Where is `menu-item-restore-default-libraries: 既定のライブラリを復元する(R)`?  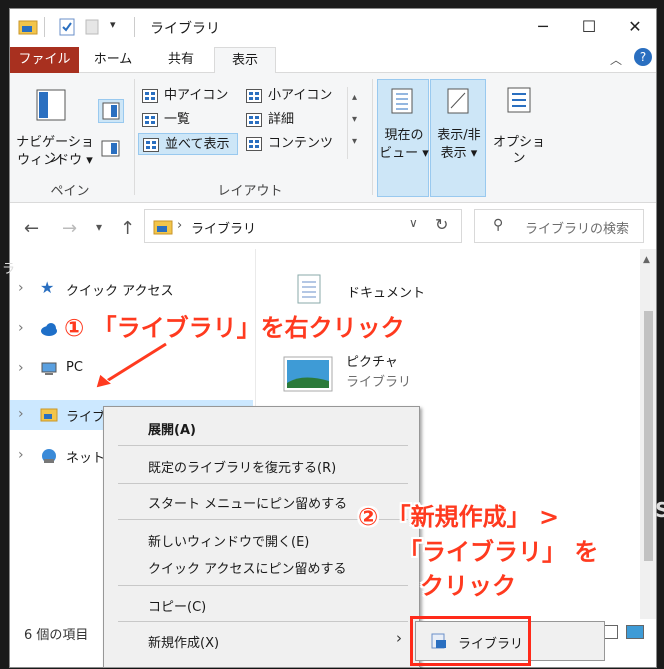
menu-item-restore-default-libraries: 既定のライブラリを復元する(R) is located at coordinates (242, 466).